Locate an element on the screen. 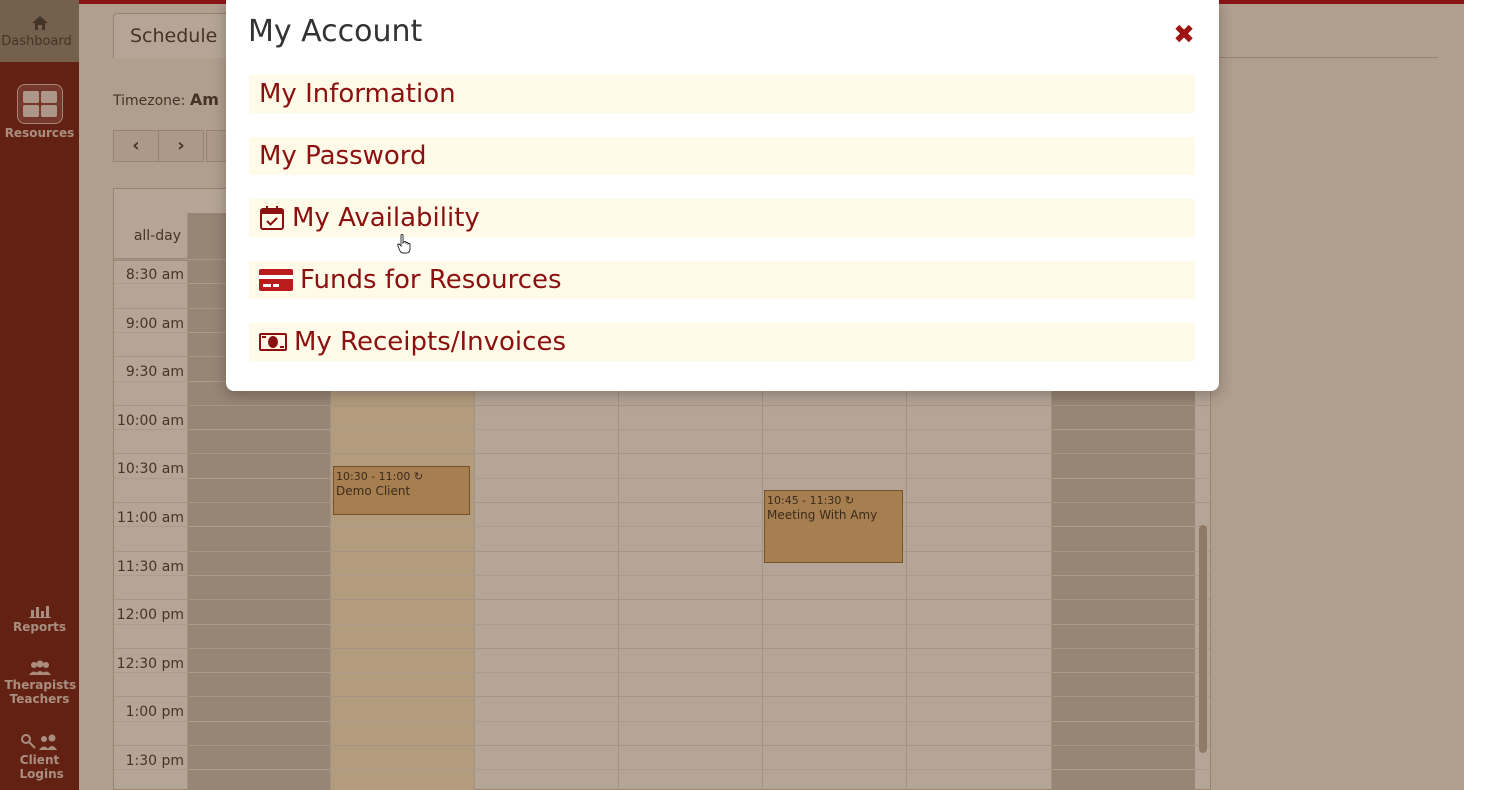 Image resolution: width=1488 pixels, height=790 pixels. modal-title: My Account is located at coordinates (335, 31).